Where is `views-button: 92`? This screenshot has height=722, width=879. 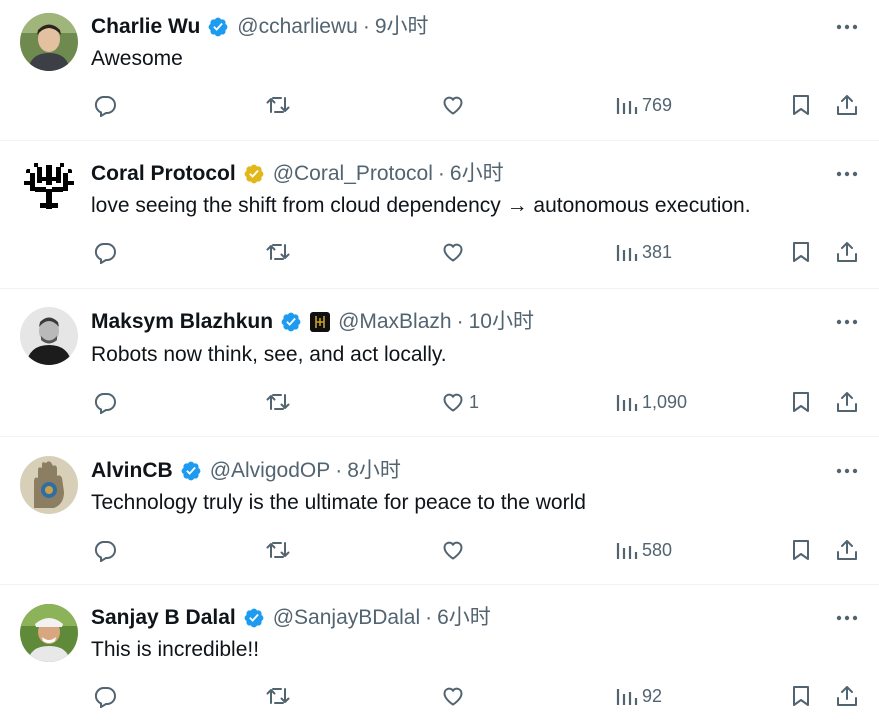 views-button: 92 is located at coordinates (638, 696).